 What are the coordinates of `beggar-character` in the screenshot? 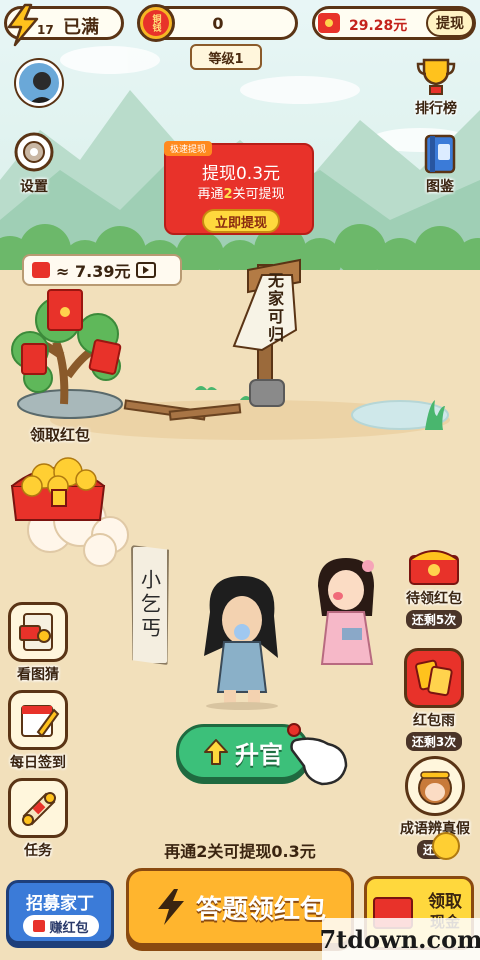 It's located at (241, 642).